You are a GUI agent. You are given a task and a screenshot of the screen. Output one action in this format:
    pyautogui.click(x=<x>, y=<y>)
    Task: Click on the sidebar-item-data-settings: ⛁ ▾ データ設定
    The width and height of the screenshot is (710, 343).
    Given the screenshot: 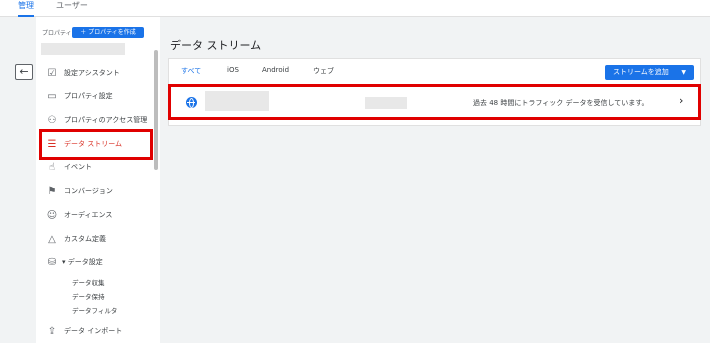 What is the action you would take?
    pyautogui.click(x=94, y=262)
    